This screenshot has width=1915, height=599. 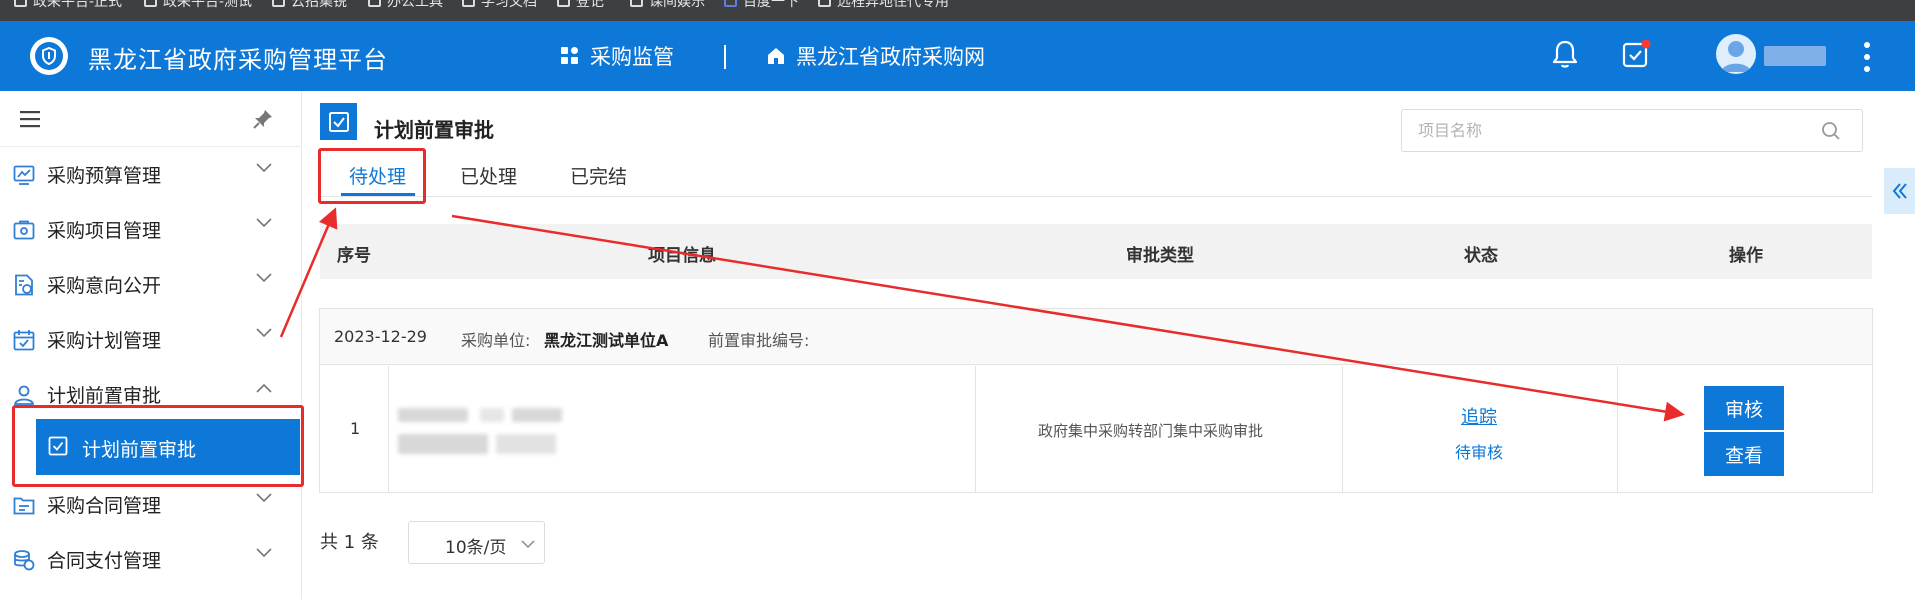 I want to click on shield-icon, so click(x=49, y=56).